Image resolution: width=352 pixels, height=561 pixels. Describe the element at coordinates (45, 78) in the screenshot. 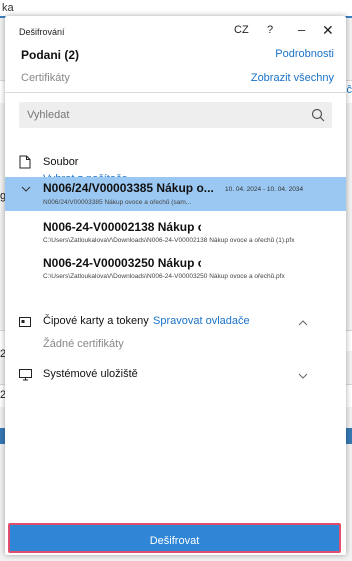

I see `certificates-label: Certifikáty` at that location.